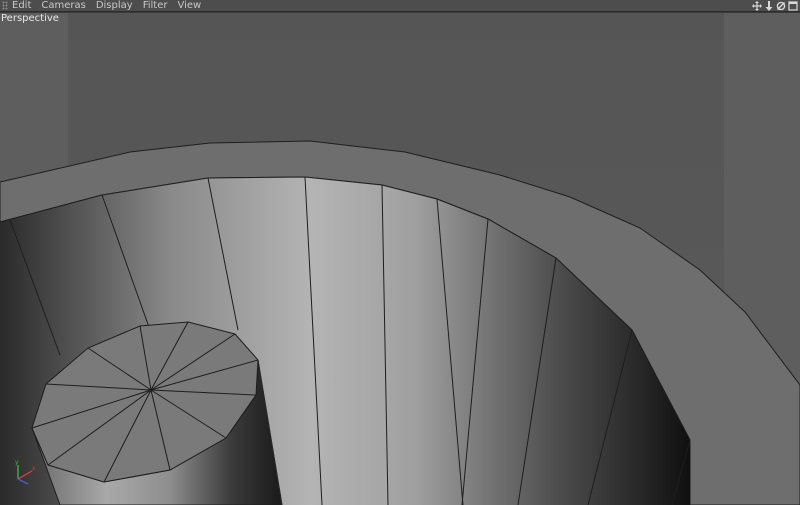 Image resolution: width=800 pixels, height=505 pixels. Describe the element at coordinates (781, 6) in the screenshot. I see `rotate-icon` at that location.